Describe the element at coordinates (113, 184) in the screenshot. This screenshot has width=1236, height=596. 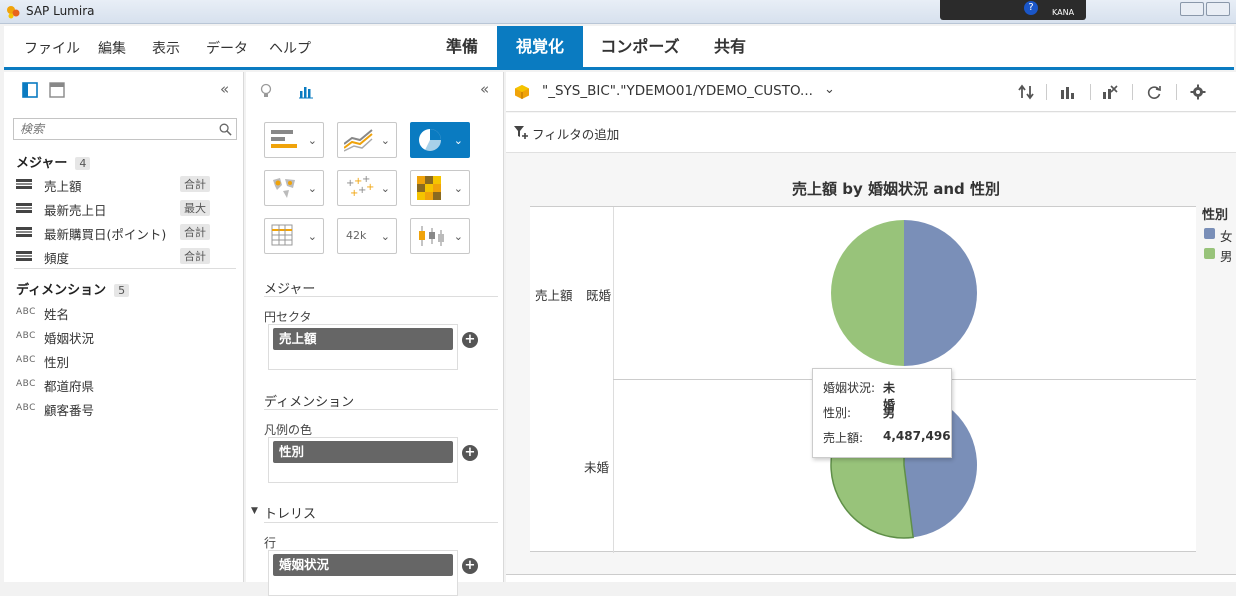
I see `measure-item: 売上額 合計` at that location.